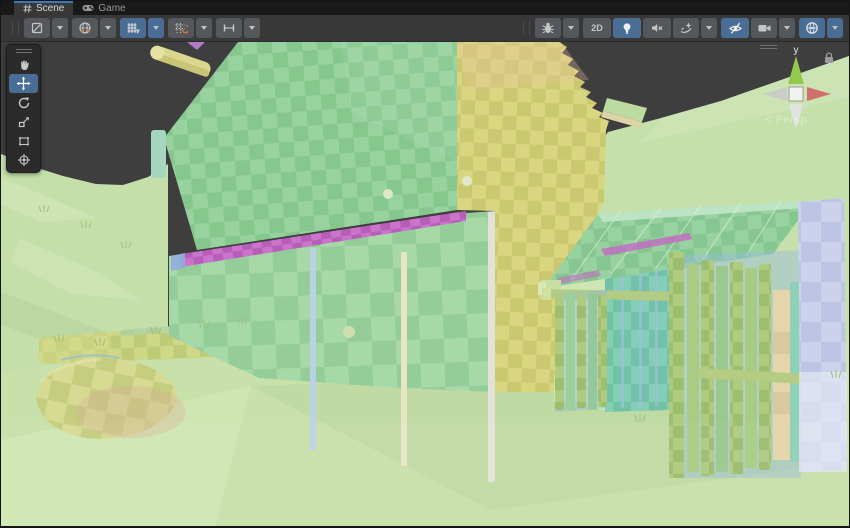 The height and width of the screenshot is (528, 850). I want to click on hand-icon, so click(24, 64).